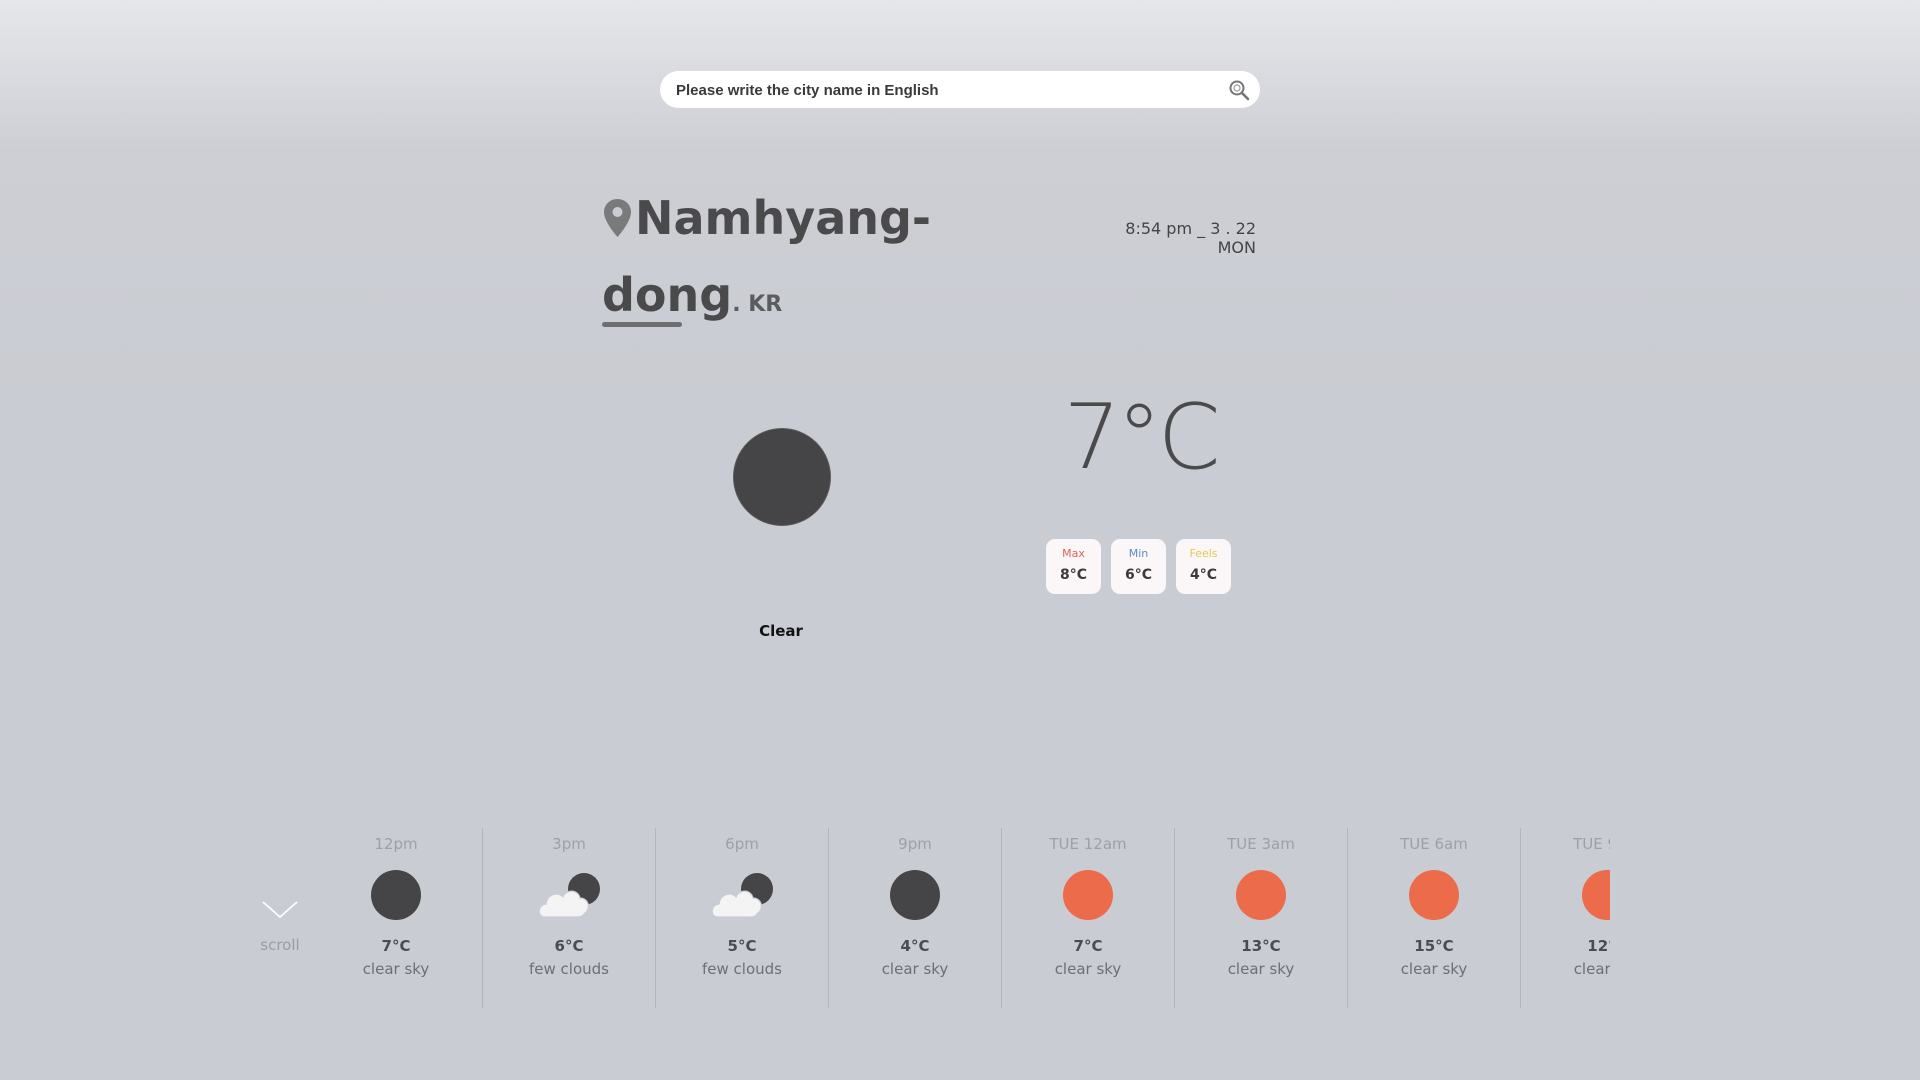 The height and width of the screenshot is (1080, 1920). I want to click on forecast-time: 3pm, so click(569, 844).